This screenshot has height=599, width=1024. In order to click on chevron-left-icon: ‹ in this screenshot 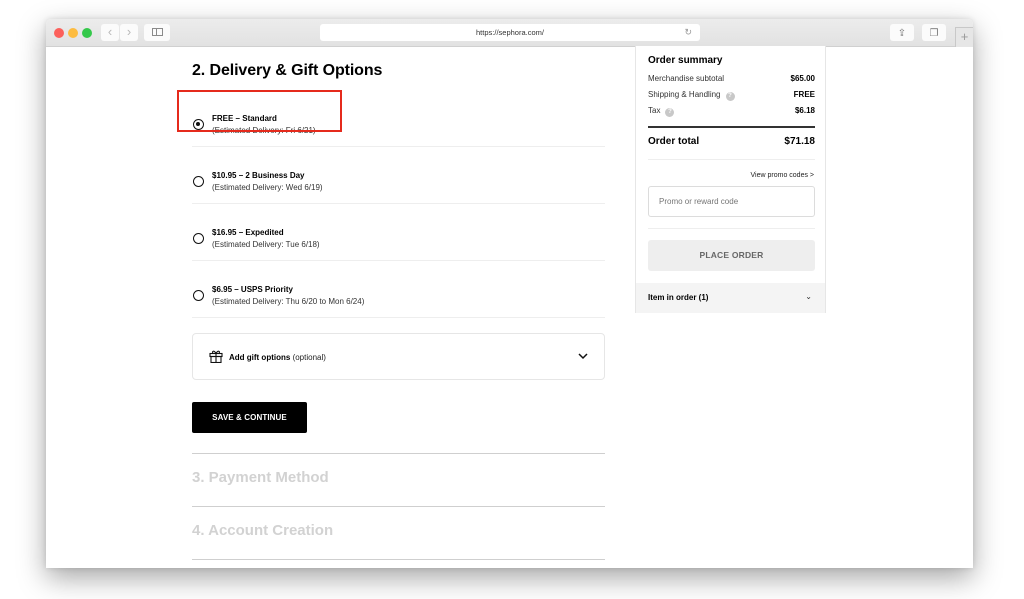, I will do `click(110, 31)`.